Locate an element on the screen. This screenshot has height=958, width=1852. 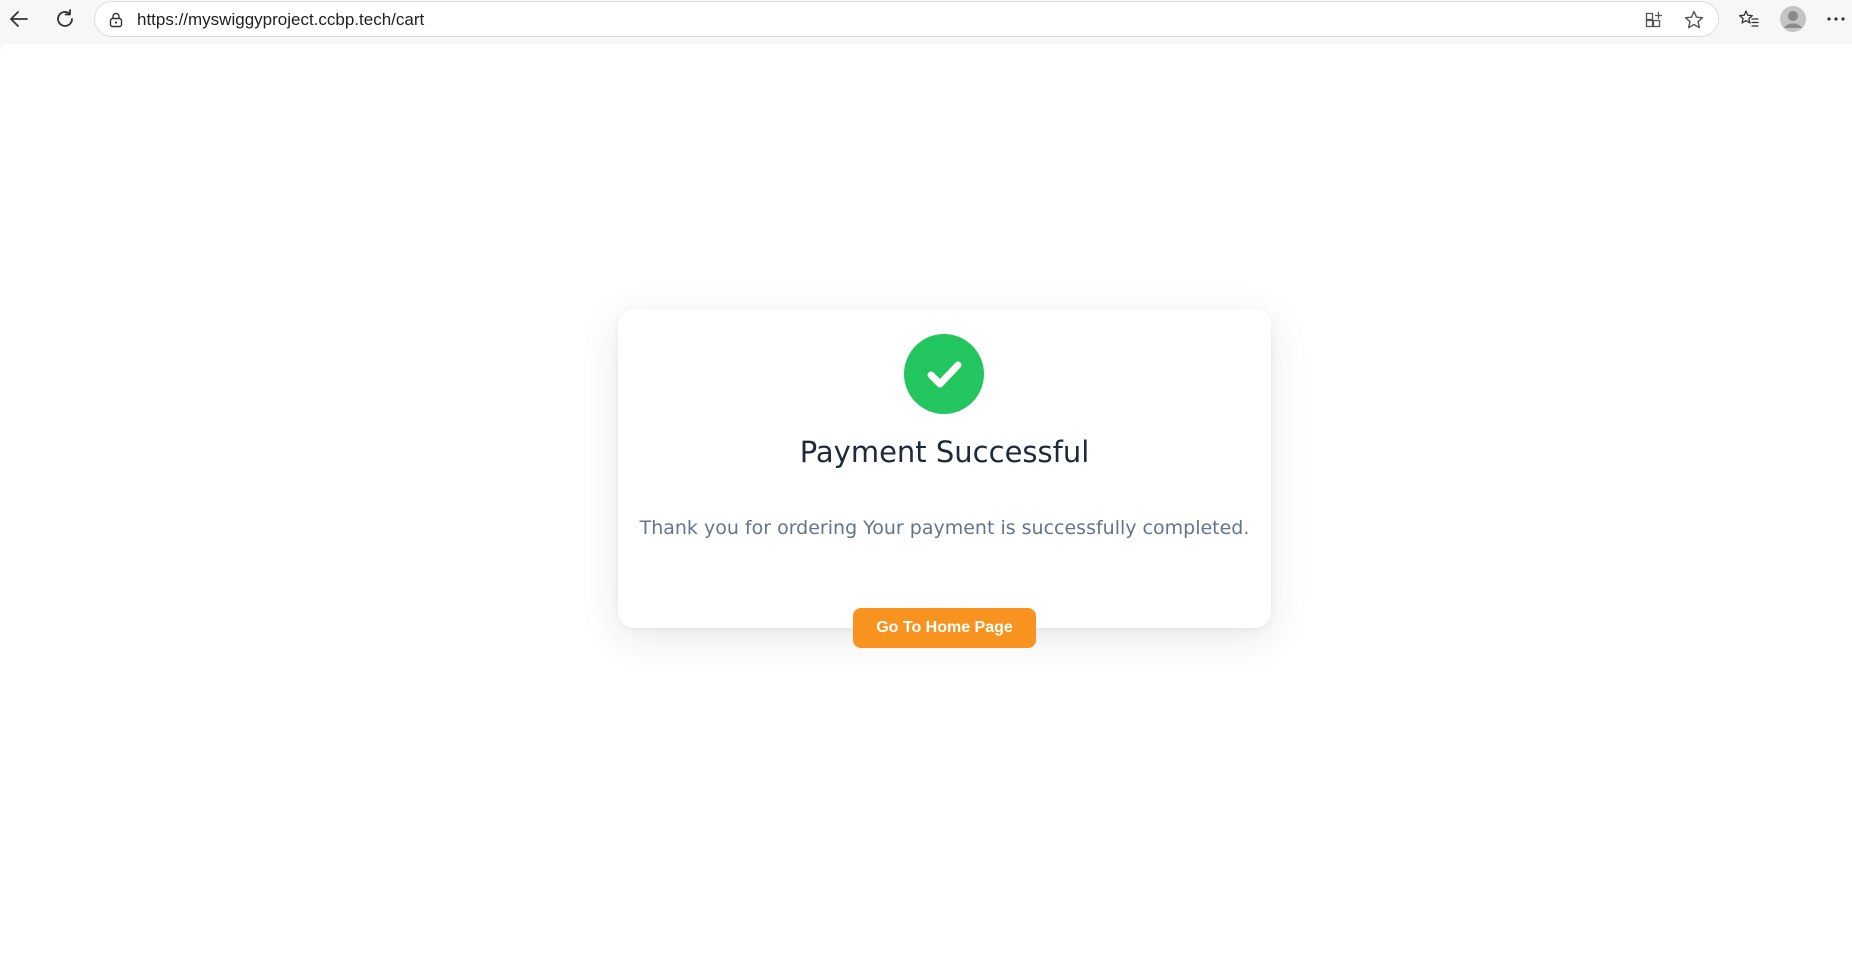
more-icon is located at coordinates (1836, 19).